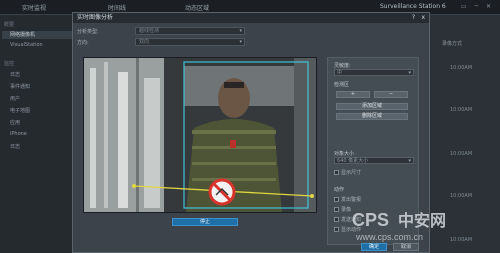 The image size is (500, 253). What do you see at coordinates (251, 18) in the screenshot?
I see `dialog-title-bar: 实时图像分析 ? x` at bounding box center [251, 18].